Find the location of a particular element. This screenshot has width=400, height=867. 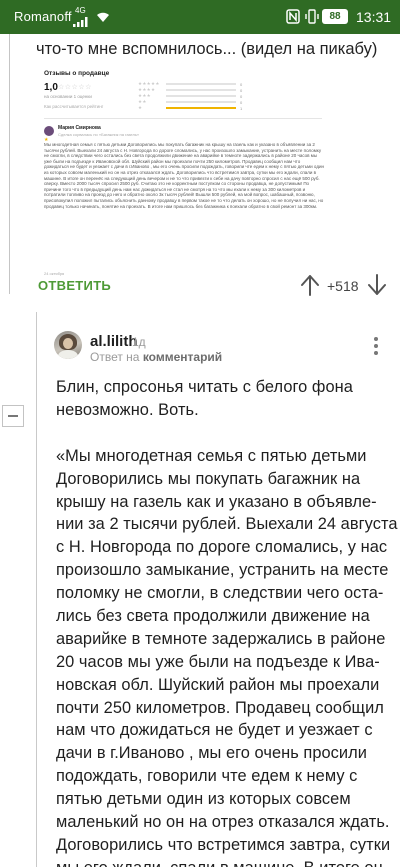

upvote-arrow-icon is located at coordinates (310, 285).